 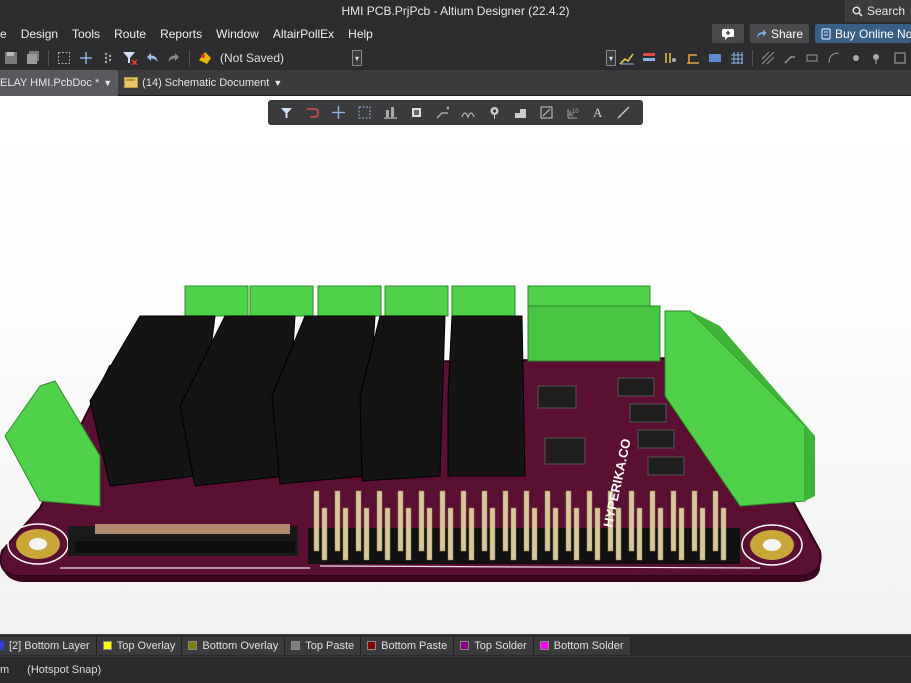 I want to click on component-place-icon, so click(x=417, y=113).